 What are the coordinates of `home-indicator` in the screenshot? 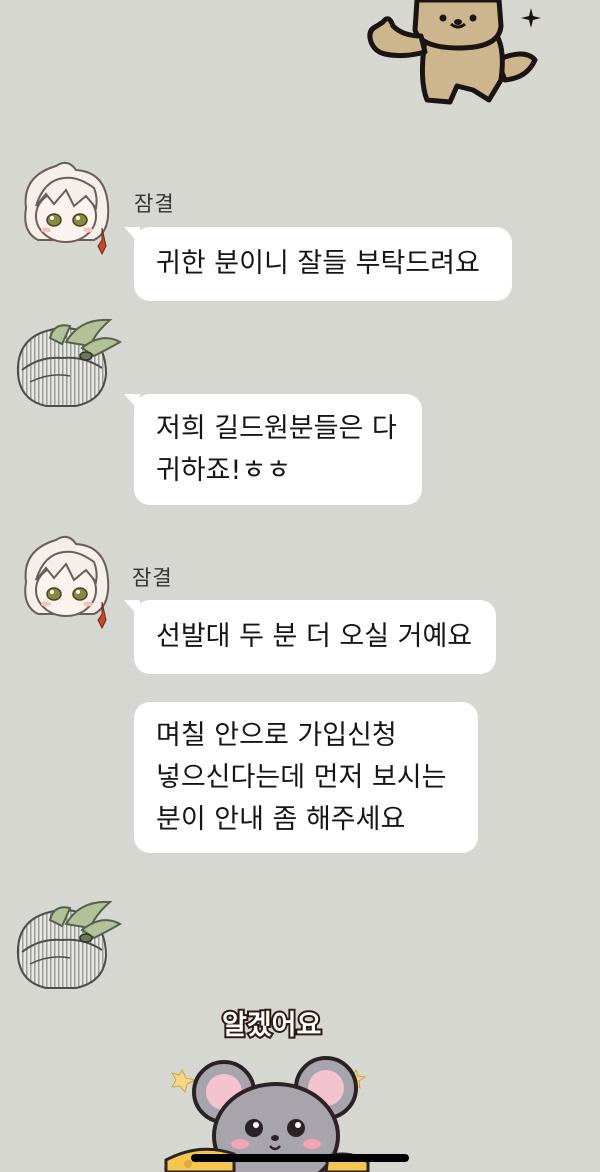 It's located at (300, 1158).